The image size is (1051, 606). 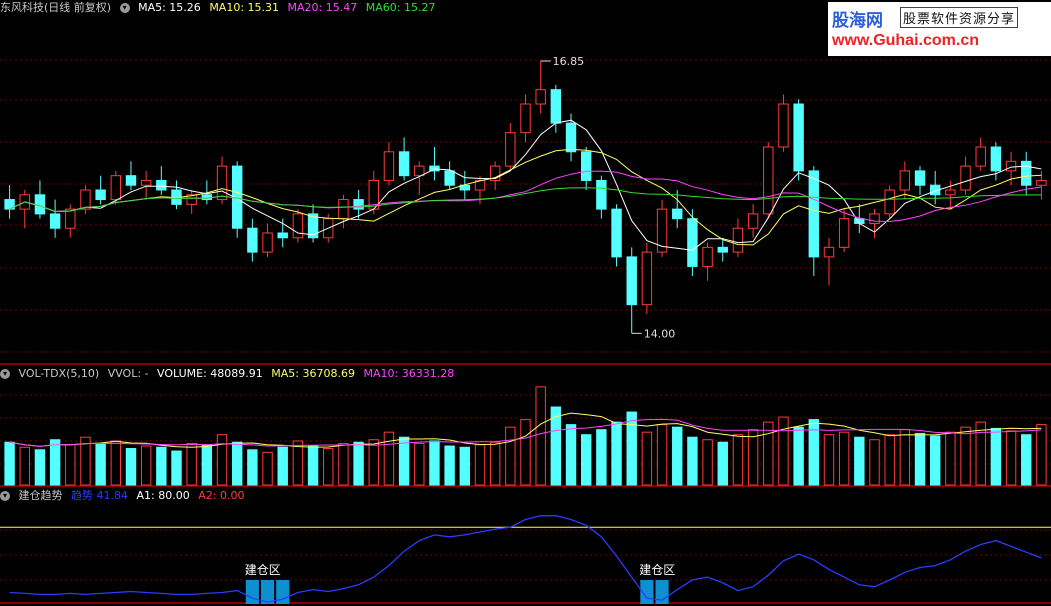 I want to click on vol-ma5-readout: MA5: 36708.69, so click(x=313, y=373).